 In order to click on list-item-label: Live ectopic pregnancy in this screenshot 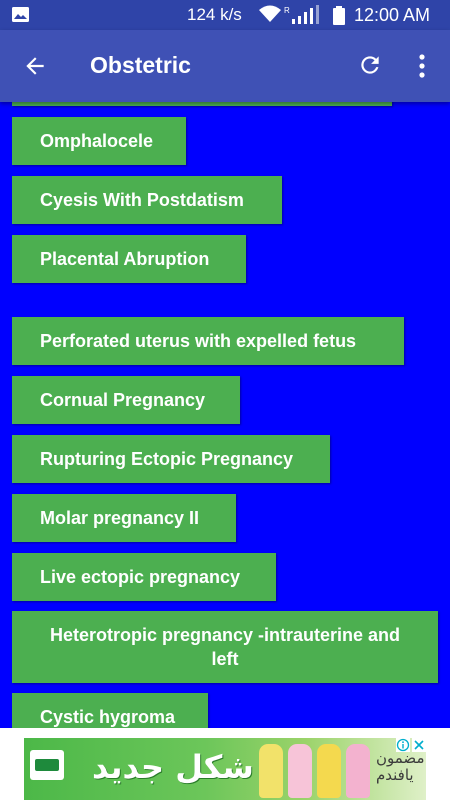, I will do `click(140, 577)`.